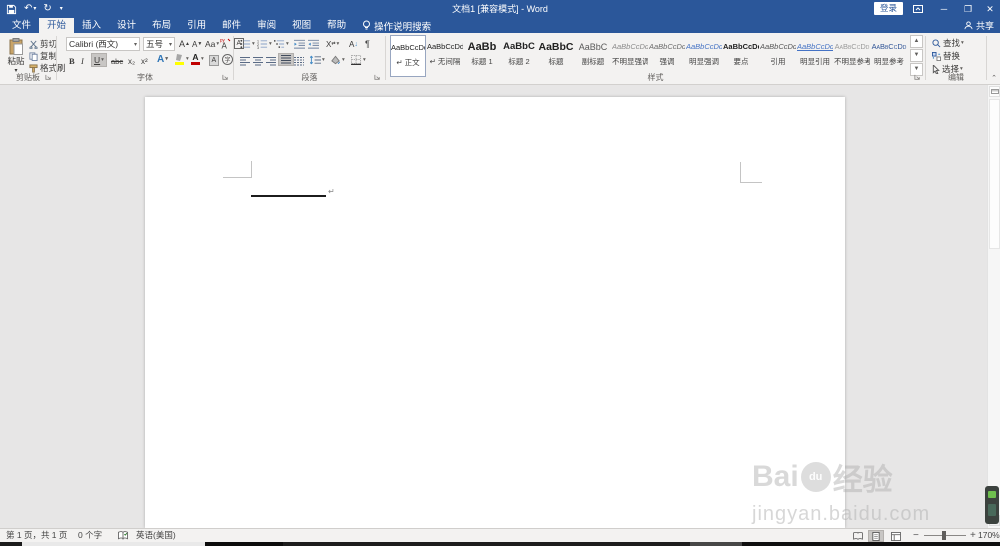 The width and height of the screenshot is (1000, 546). Describe the element at coordinates (156, 535) in the screenshot. I see `language-status: 英语(美国)` at that location.